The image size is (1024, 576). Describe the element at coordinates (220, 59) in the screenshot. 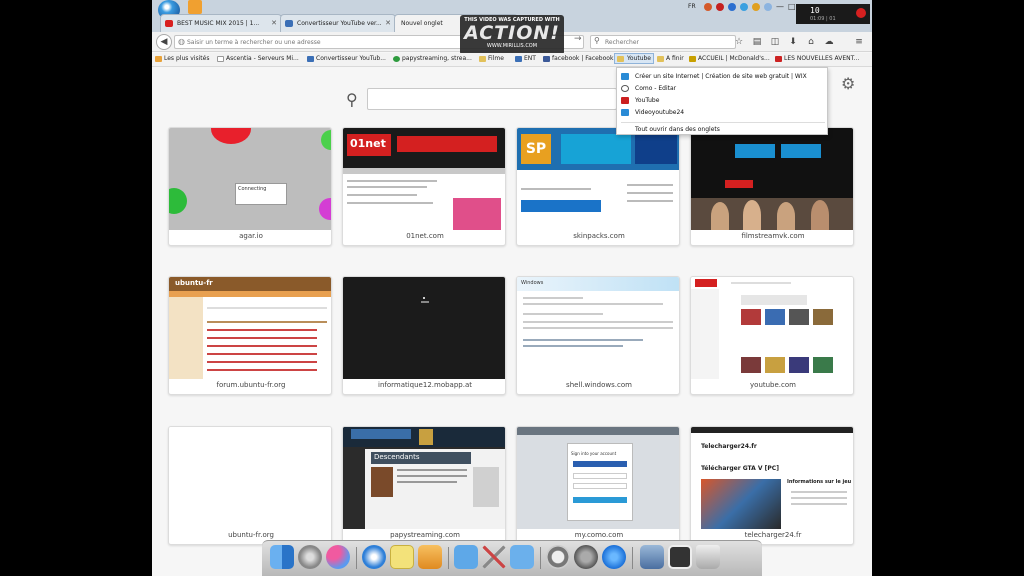

I see `bookmark-icon` at that location.